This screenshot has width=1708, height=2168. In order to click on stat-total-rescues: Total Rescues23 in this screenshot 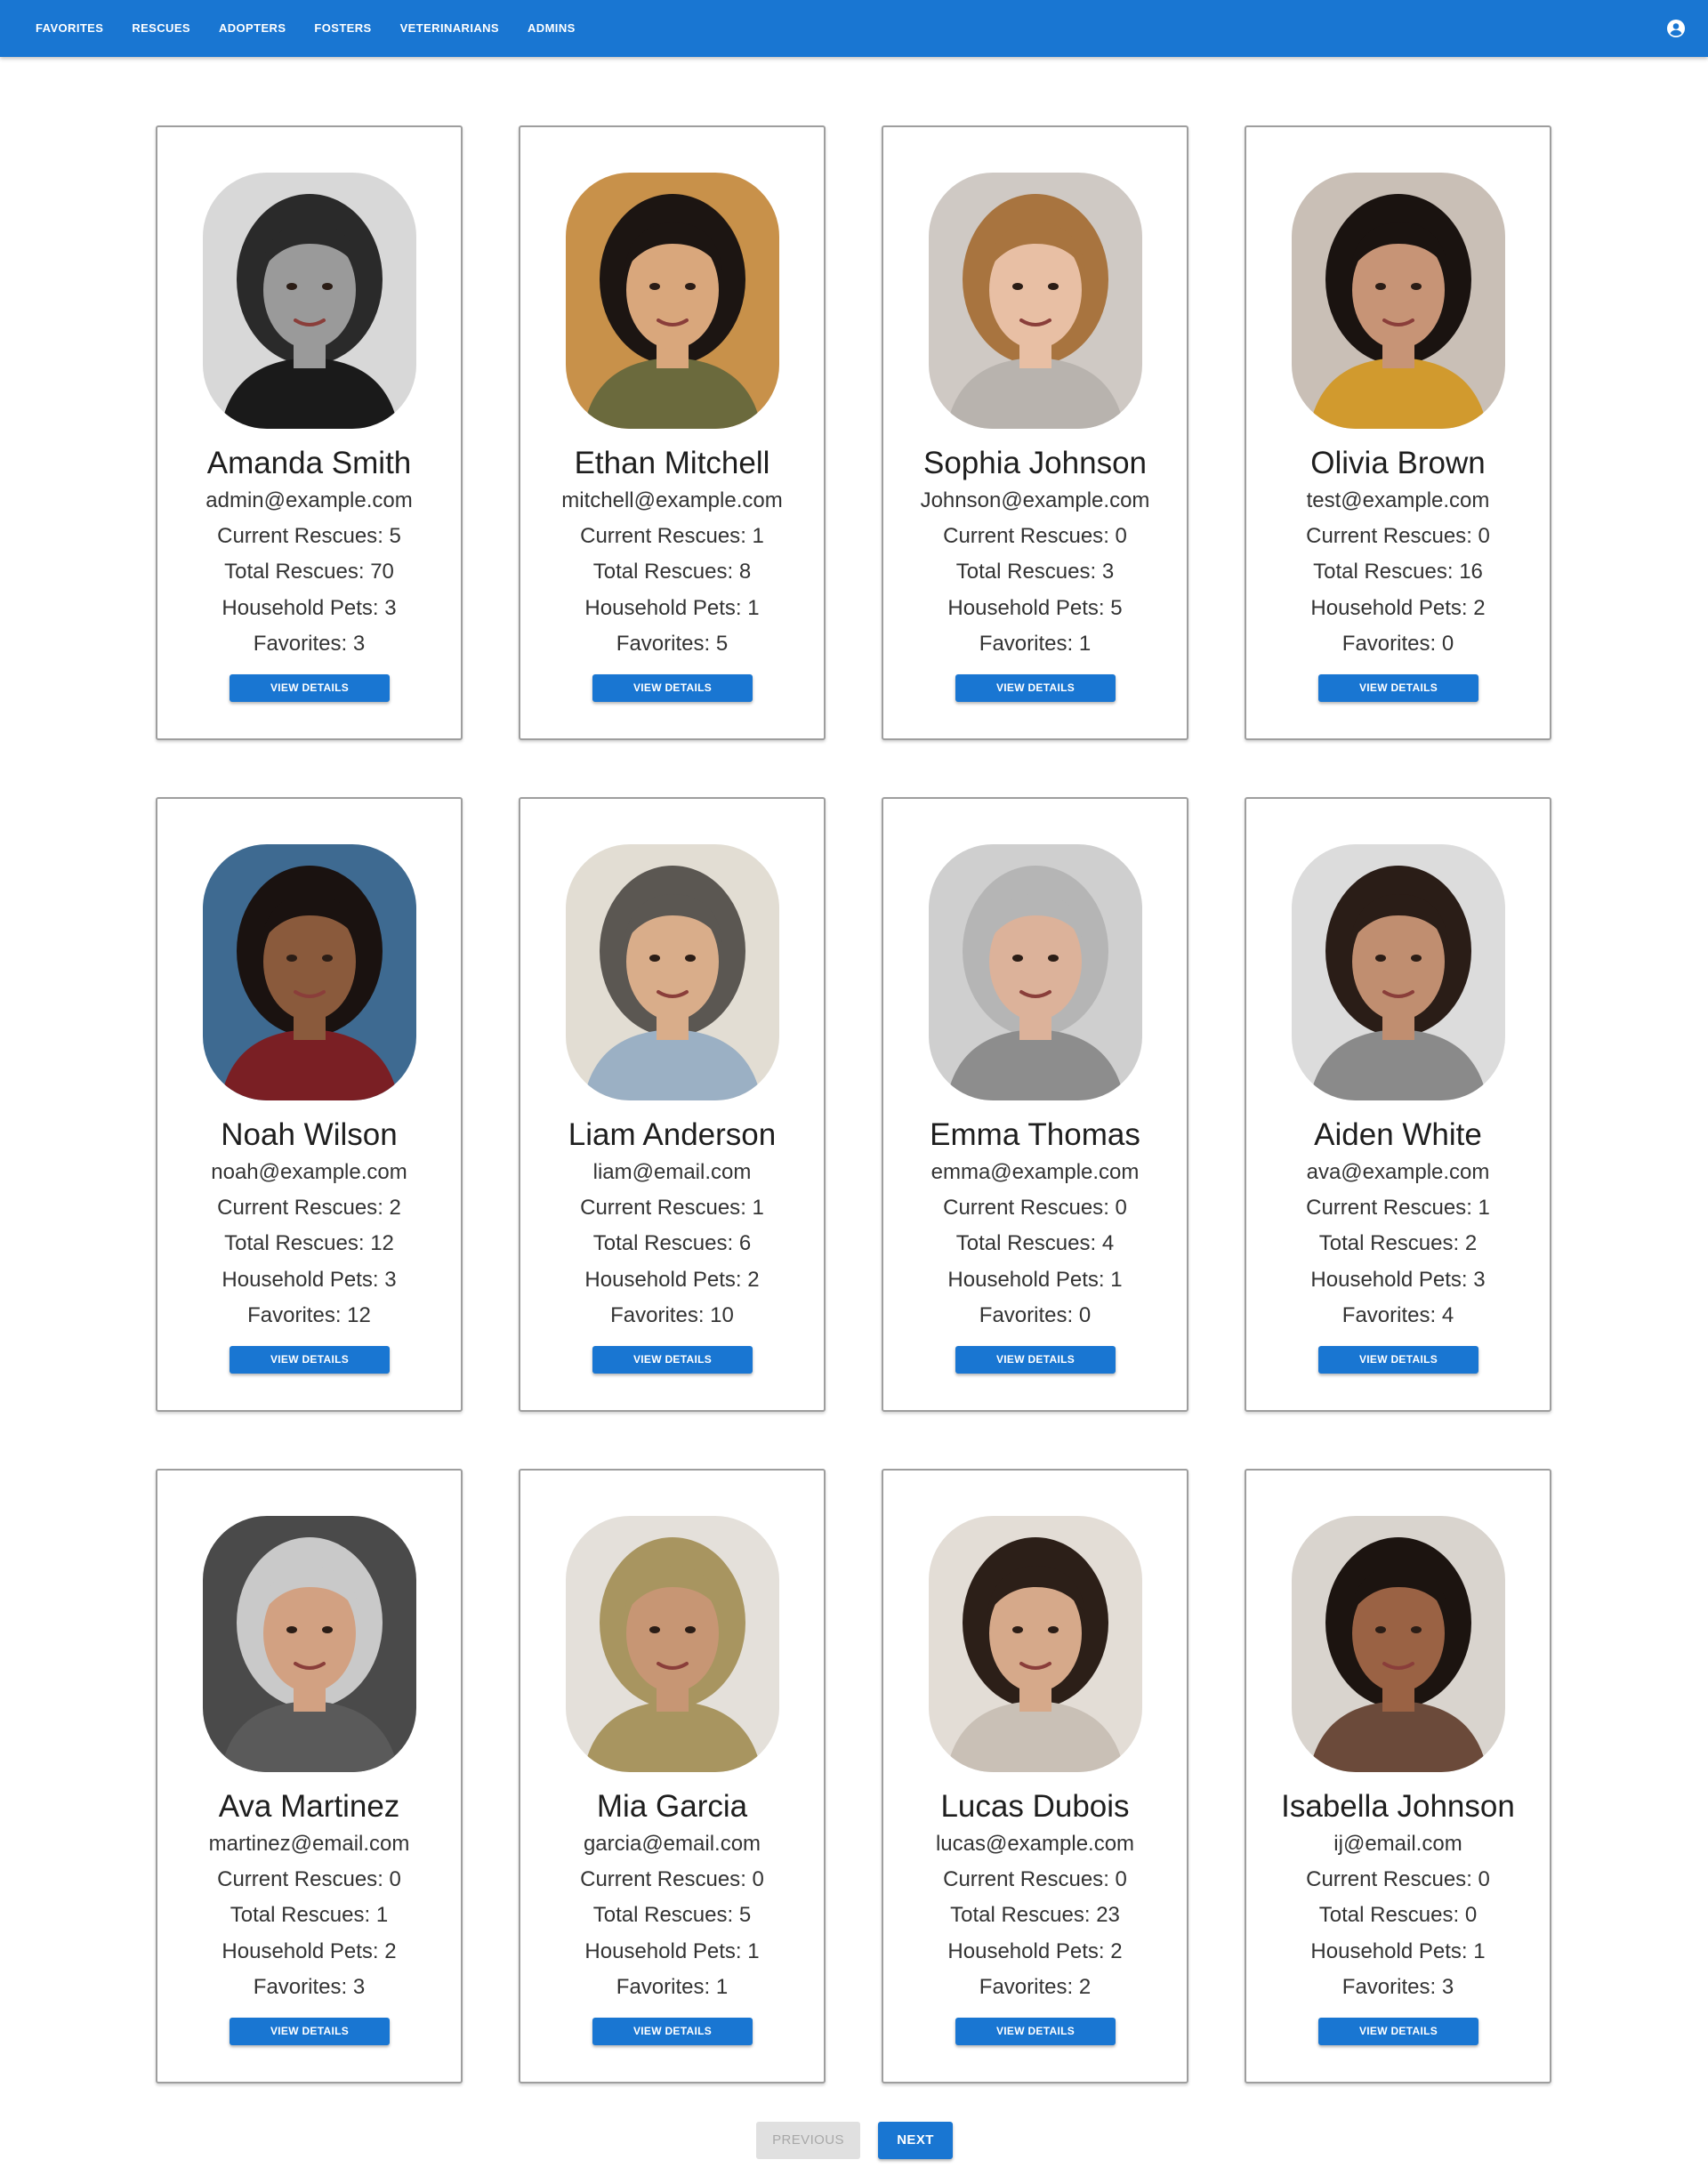, I will do `click(1035, 1916)`.